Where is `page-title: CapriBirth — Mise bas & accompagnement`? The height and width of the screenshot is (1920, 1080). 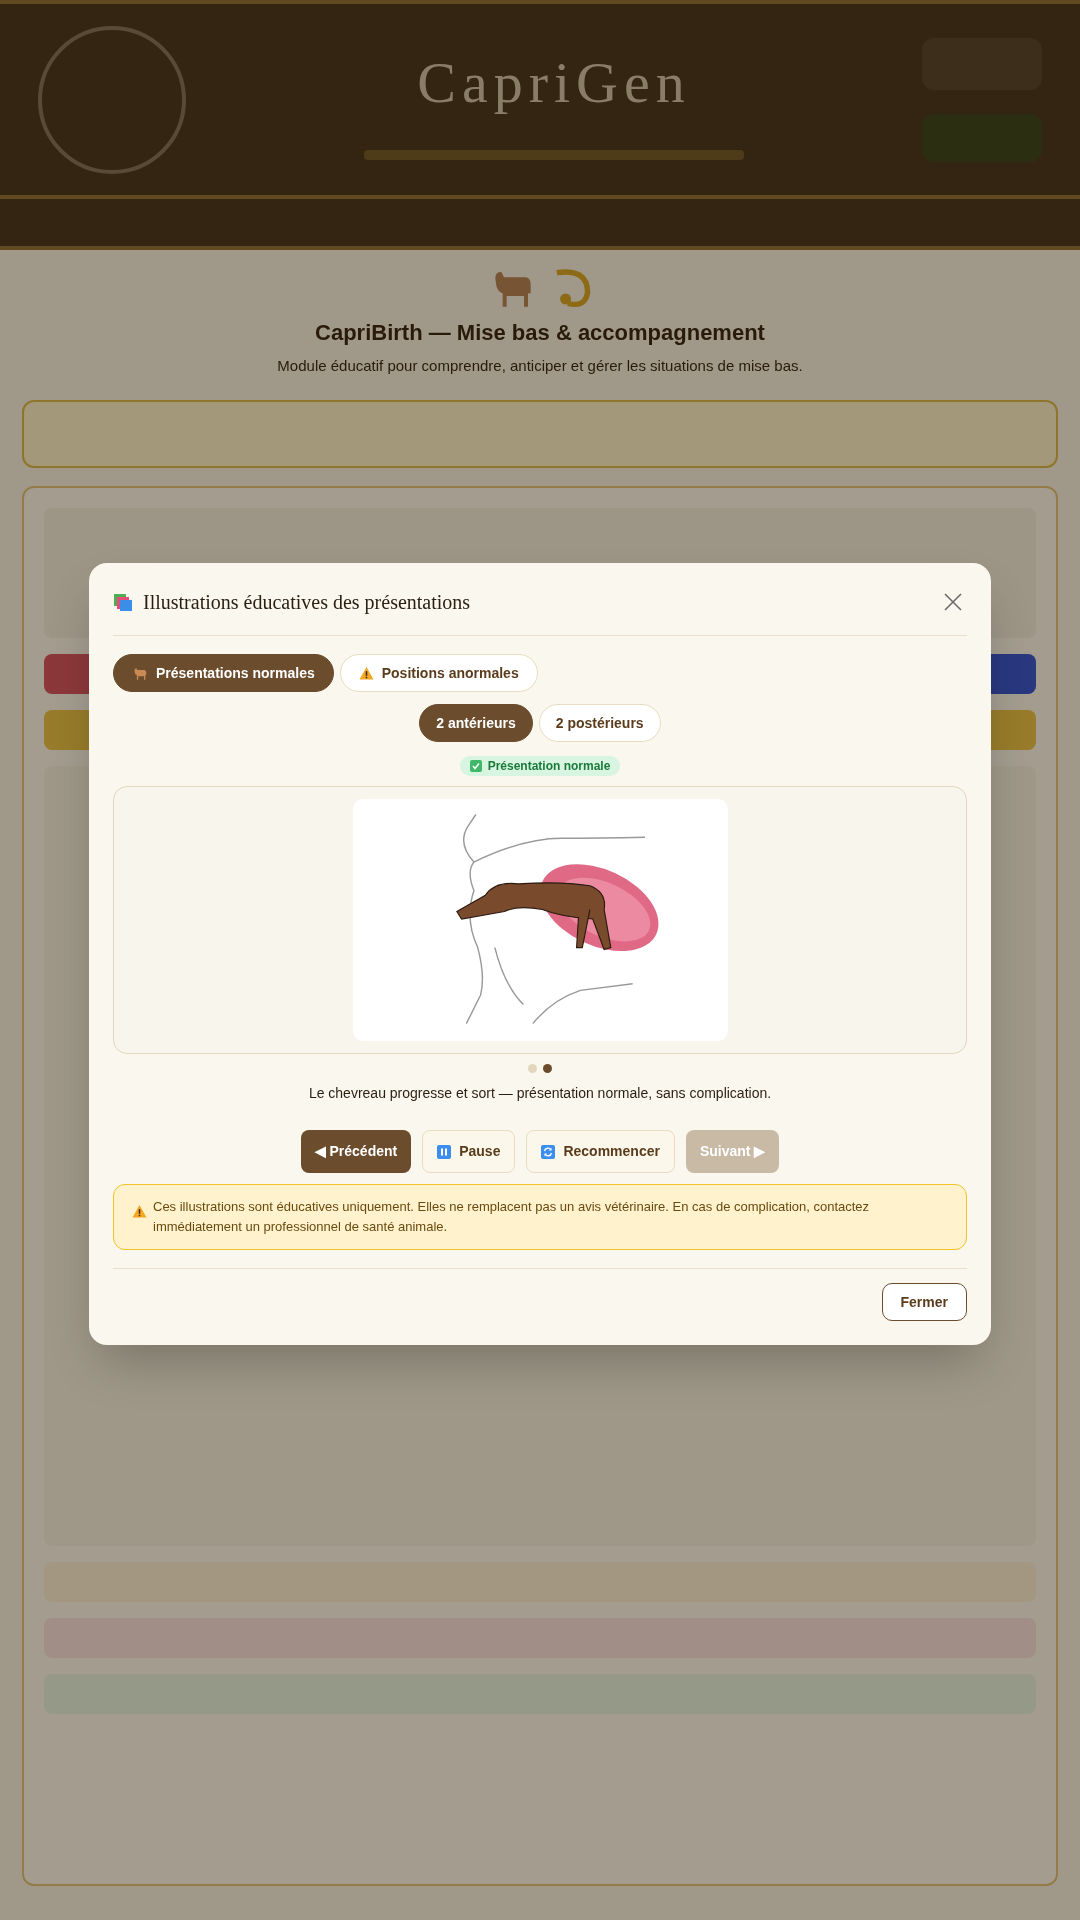 page-title: CapriBirth — Mise bas & accompagnement is located at coordinates (540, 333).